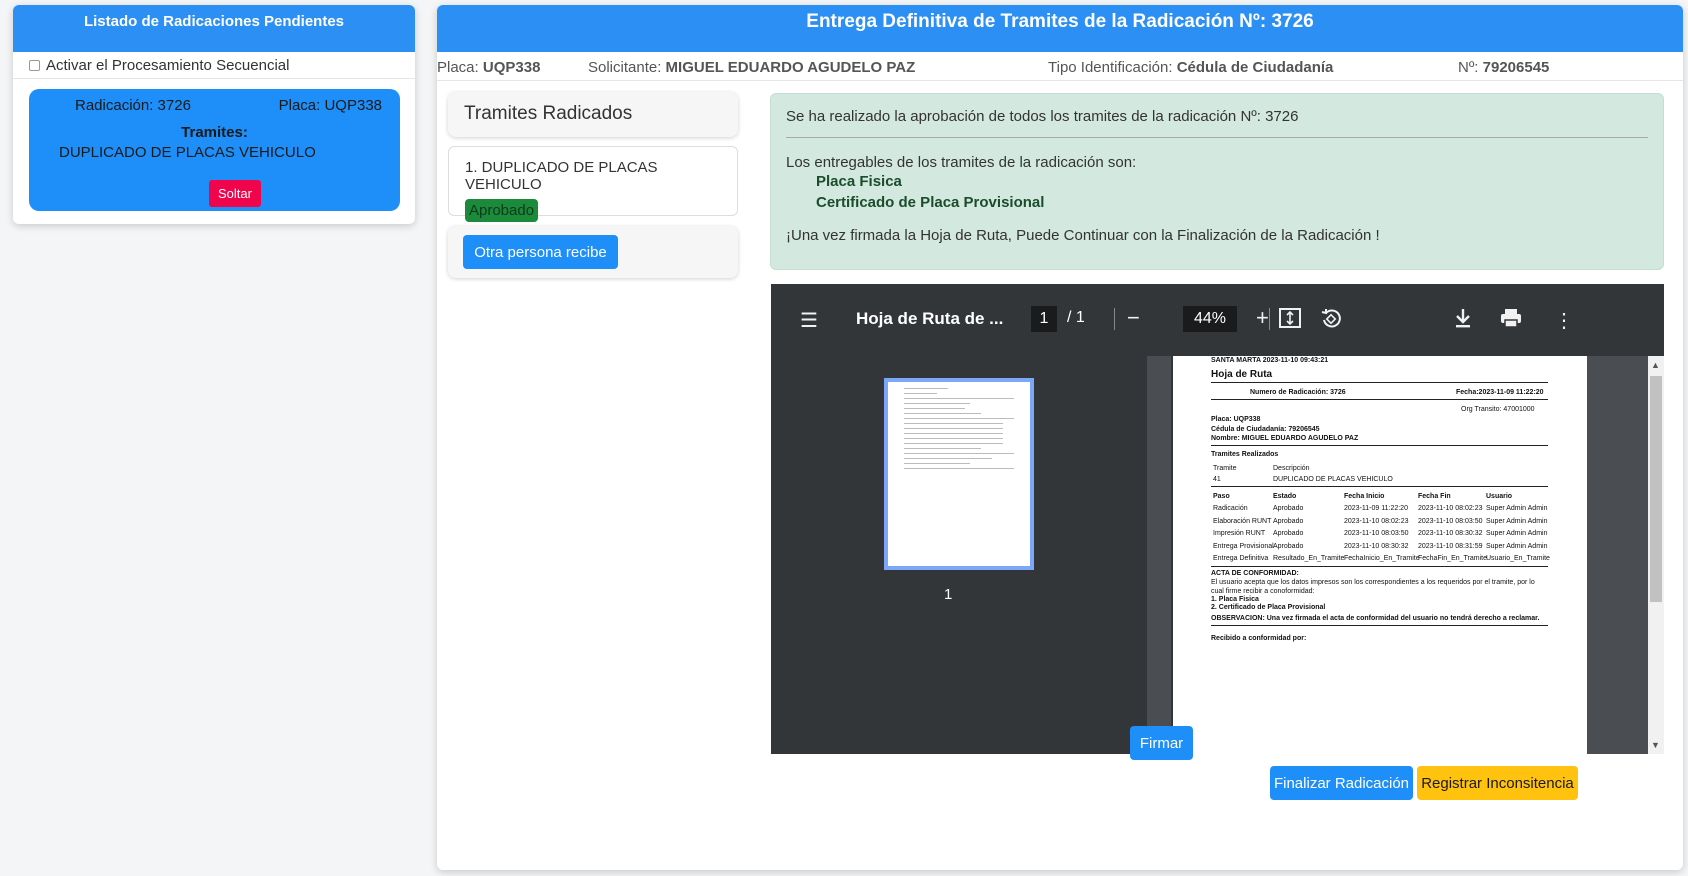 The image size is (1688, 876). I want to click on doc-table-cell: FechaInicio_En_Tramite, so click(1382, 559).